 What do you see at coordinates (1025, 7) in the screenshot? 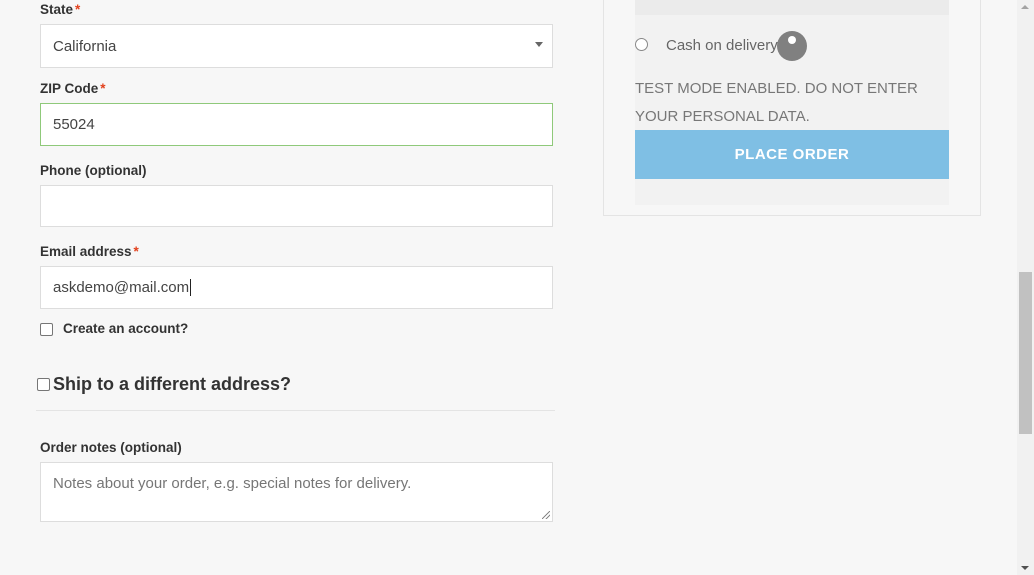
I see `scroll-up-arrow-icon` at bounding box center [1025, 7].